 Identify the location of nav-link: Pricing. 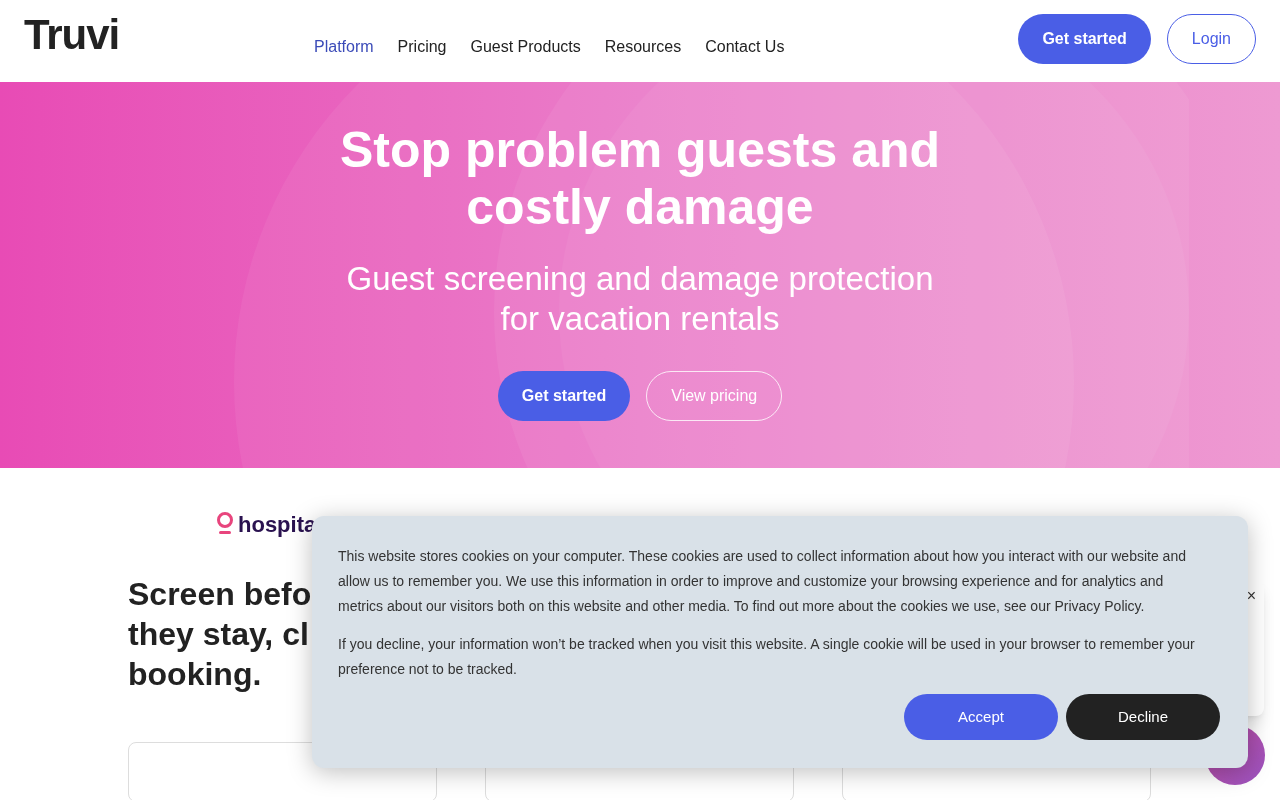
(422, 47).